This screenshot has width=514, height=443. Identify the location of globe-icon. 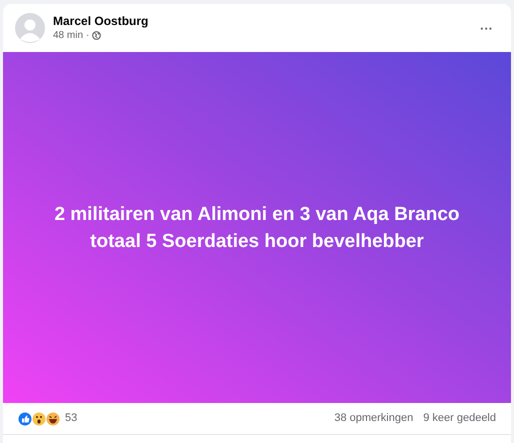
(97, 35).